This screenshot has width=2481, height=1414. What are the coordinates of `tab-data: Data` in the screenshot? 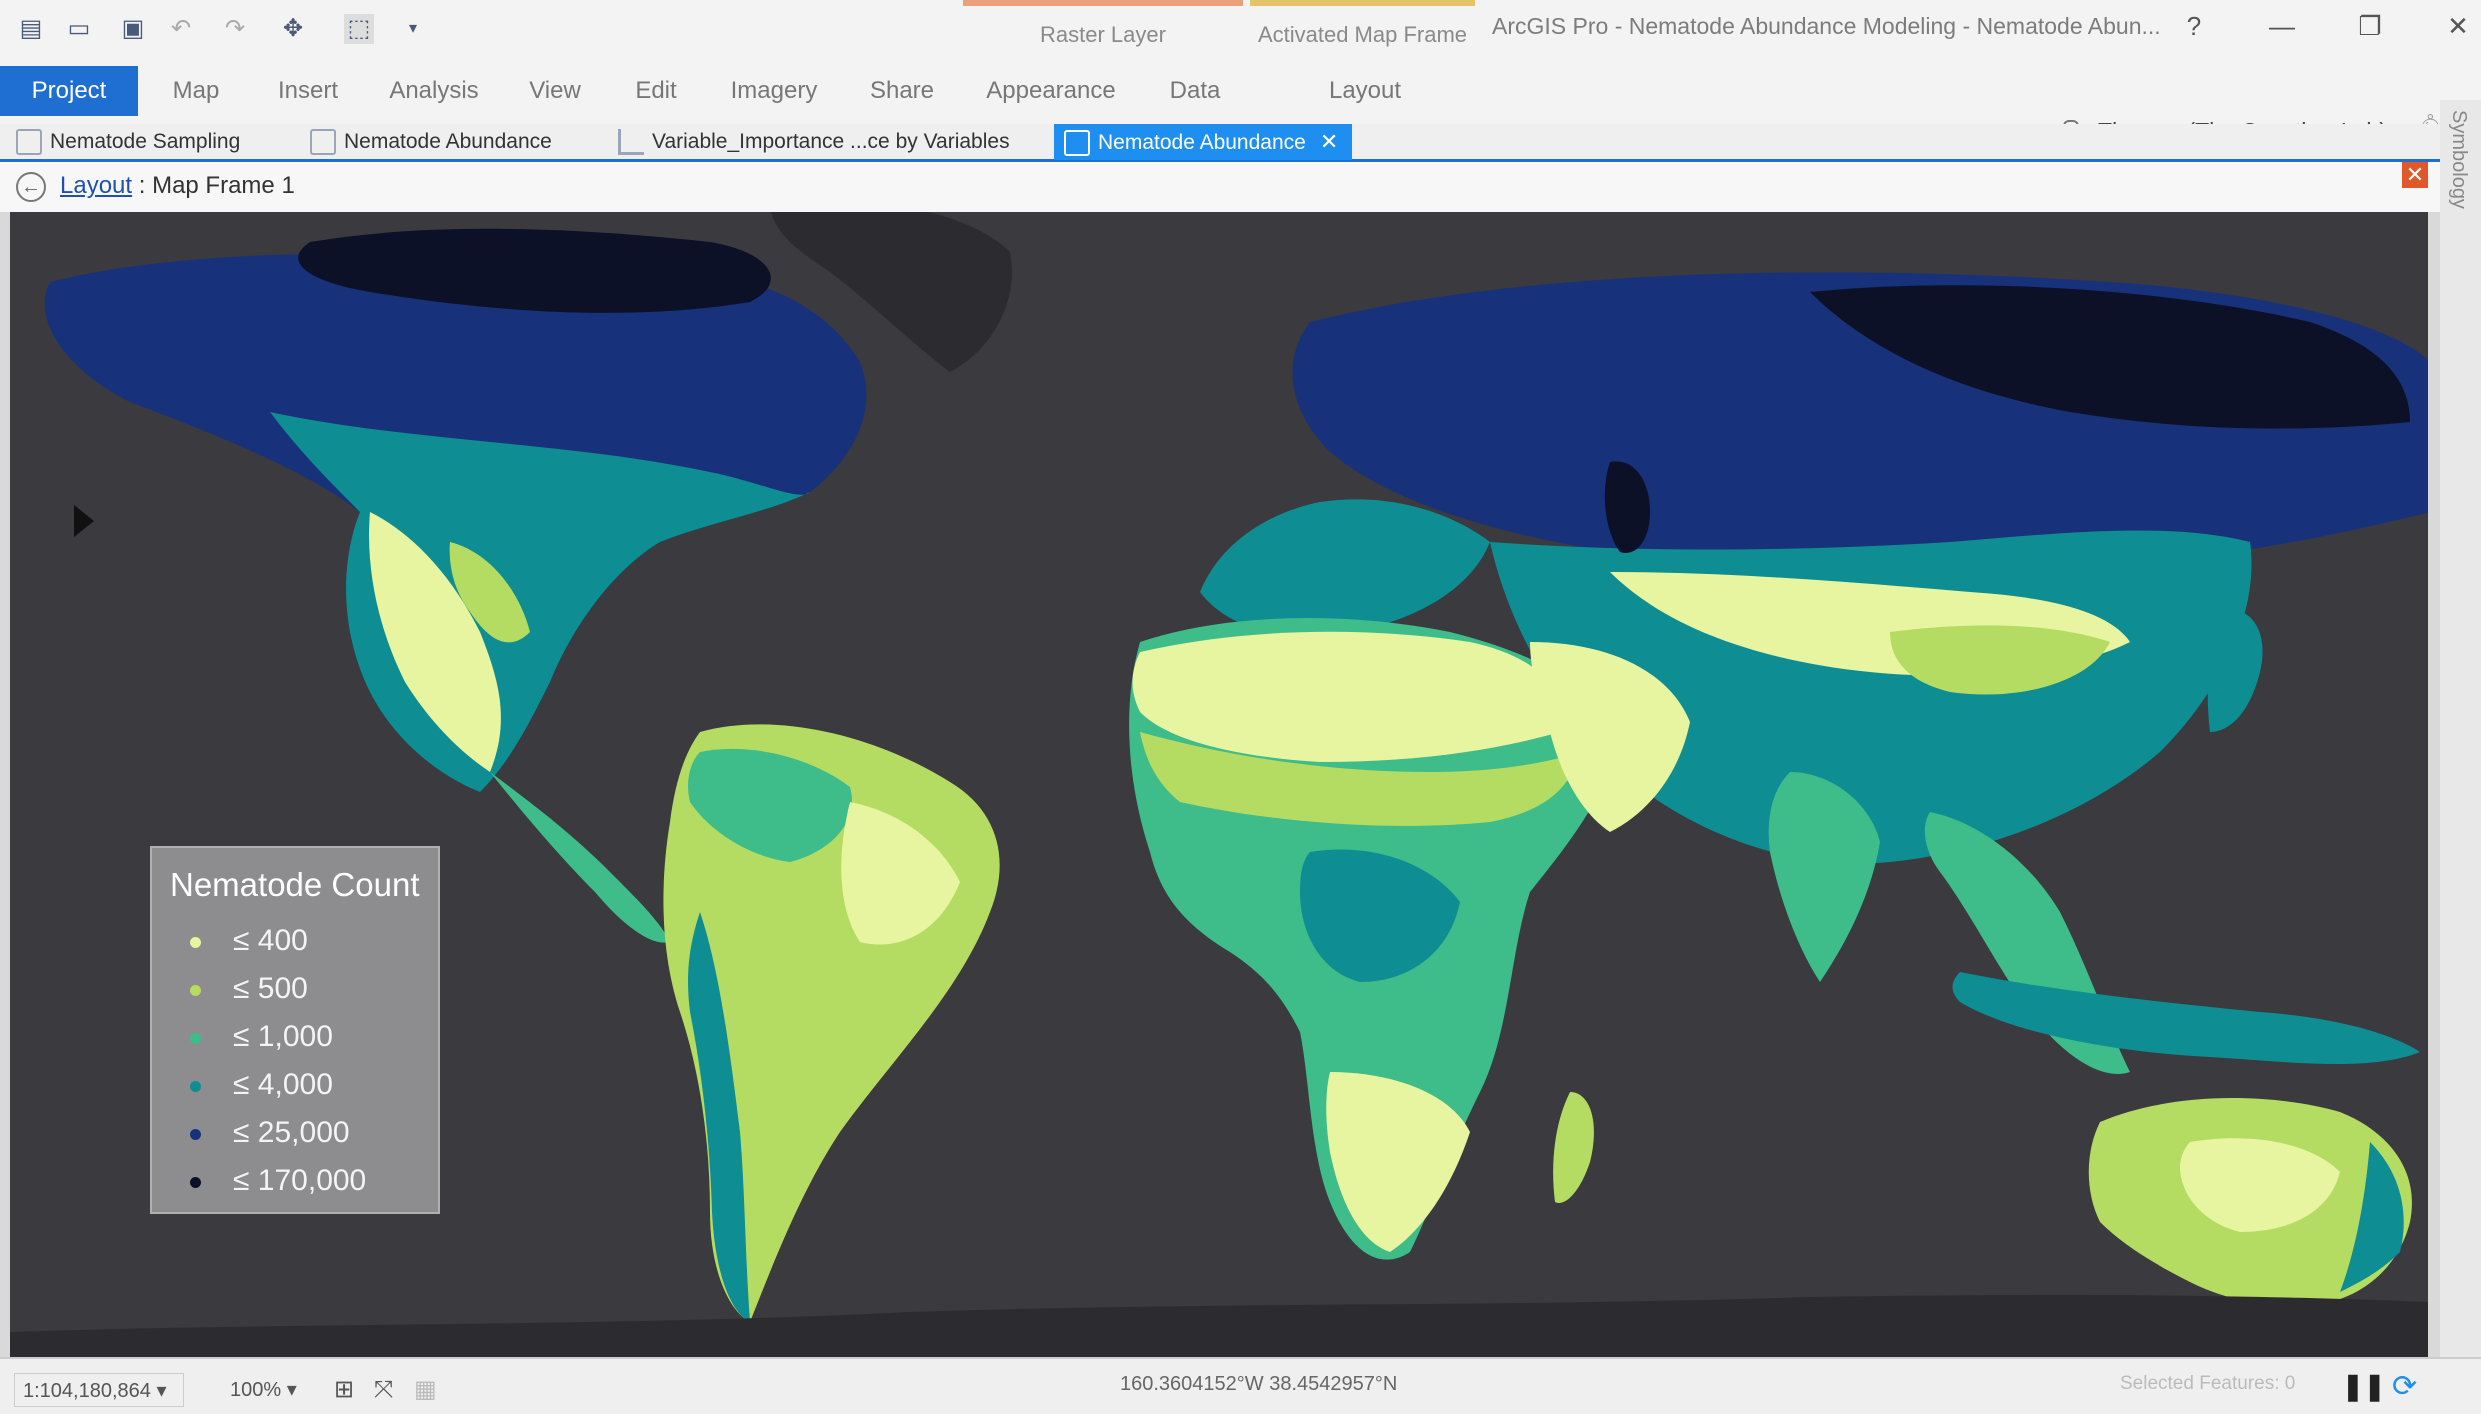 It's located at (1195, 91).